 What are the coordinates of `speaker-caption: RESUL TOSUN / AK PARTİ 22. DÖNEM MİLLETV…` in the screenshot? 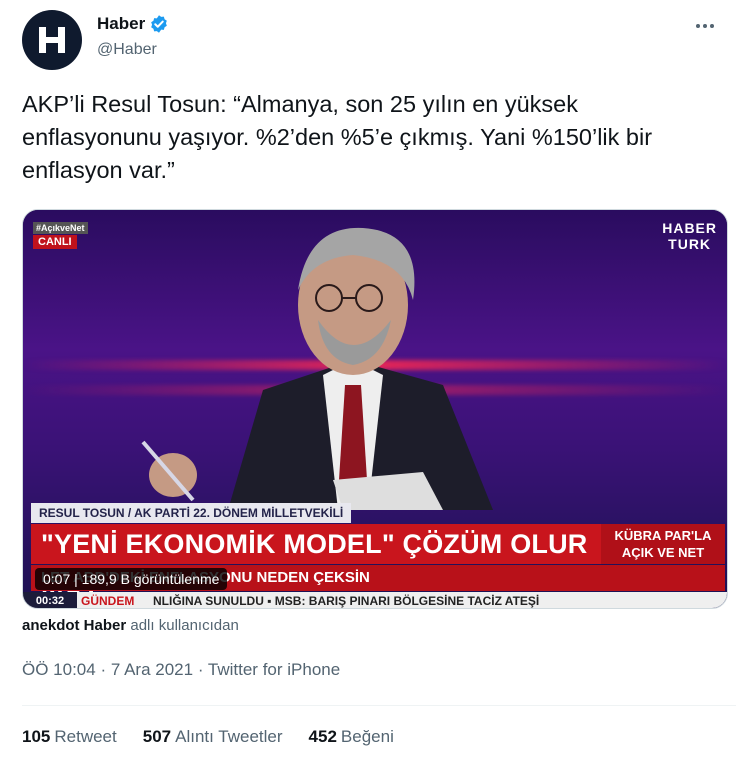 It's located at (191, 513).